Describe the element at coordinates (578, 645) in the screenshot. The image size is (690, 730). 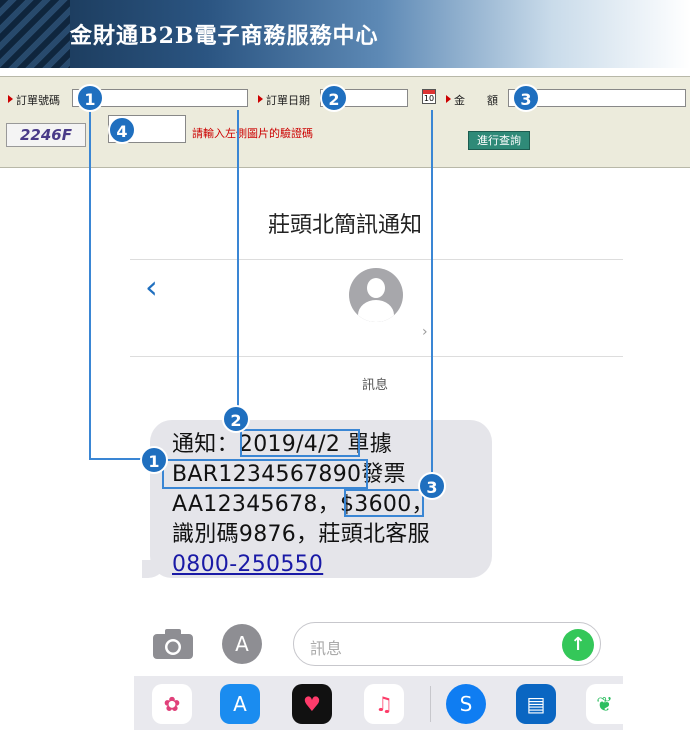
I see `send-arrow-icon: ↑` at that location.